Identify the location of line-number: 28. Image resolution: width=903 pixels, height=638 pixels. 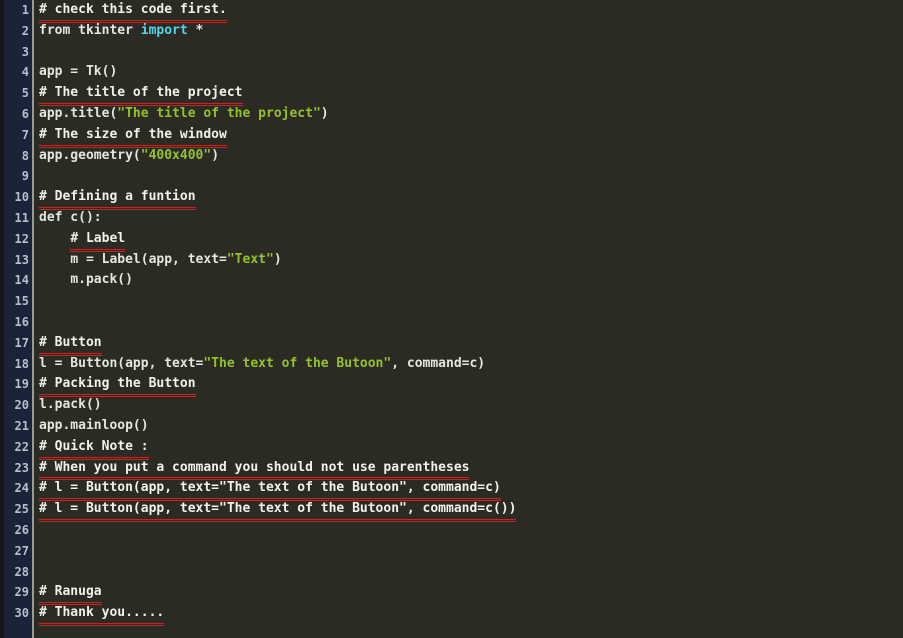
(21, 571).